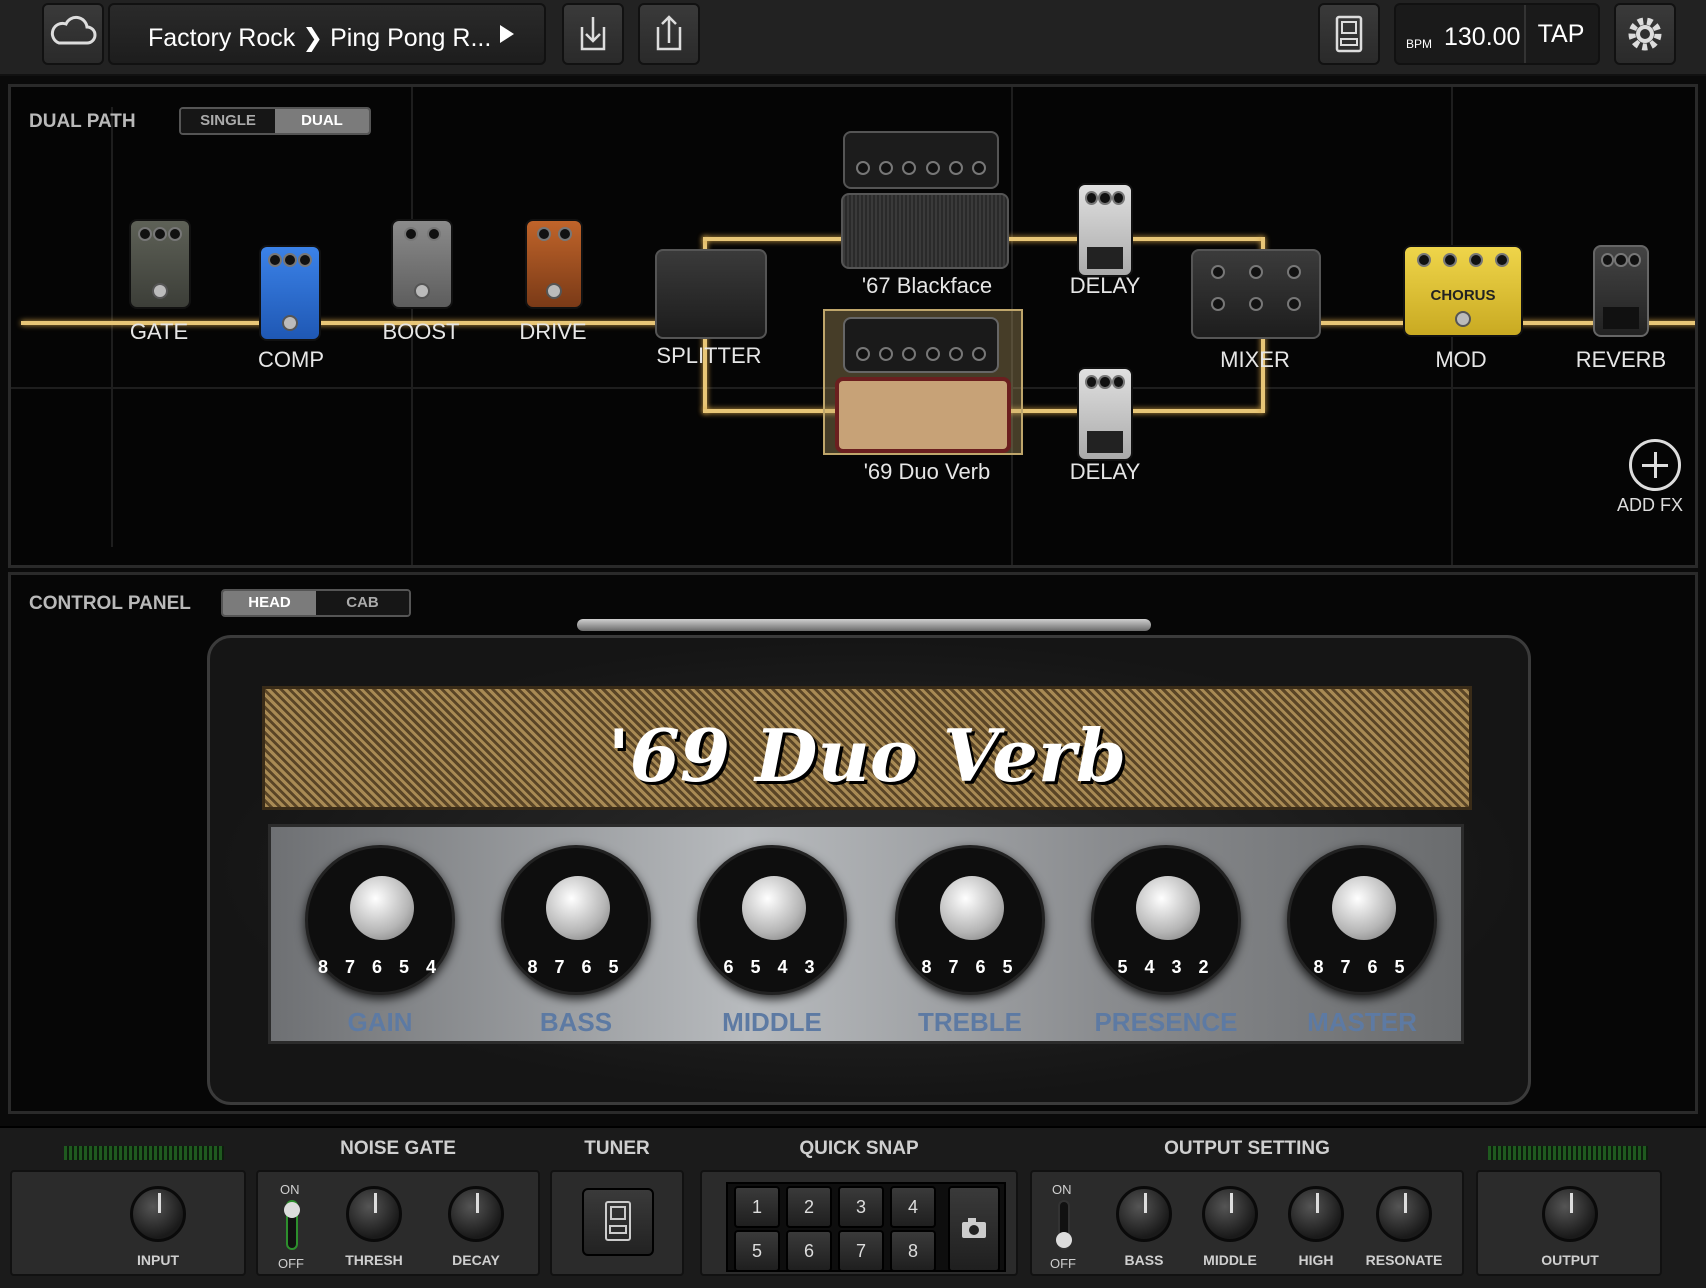 The image size is (1706, 1288). I want to click on chorus-pedal: CHORUS, so click(1463, 291).